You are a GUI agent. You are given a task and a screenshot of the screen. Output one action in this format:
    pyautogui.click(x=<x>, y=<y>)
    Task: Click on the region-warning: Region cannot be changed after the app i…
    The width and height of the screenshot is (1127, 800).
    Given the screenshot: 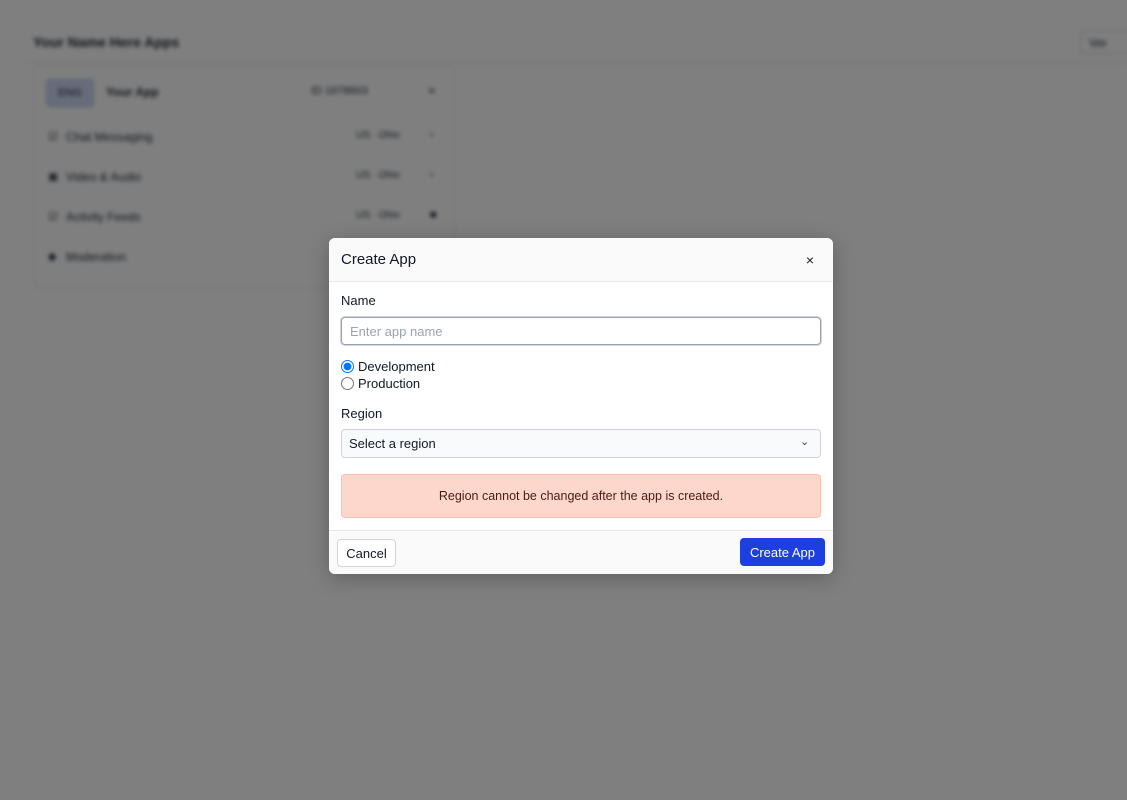 What is the action you would take?
    pyautogui.click(x=581, y=496)
    